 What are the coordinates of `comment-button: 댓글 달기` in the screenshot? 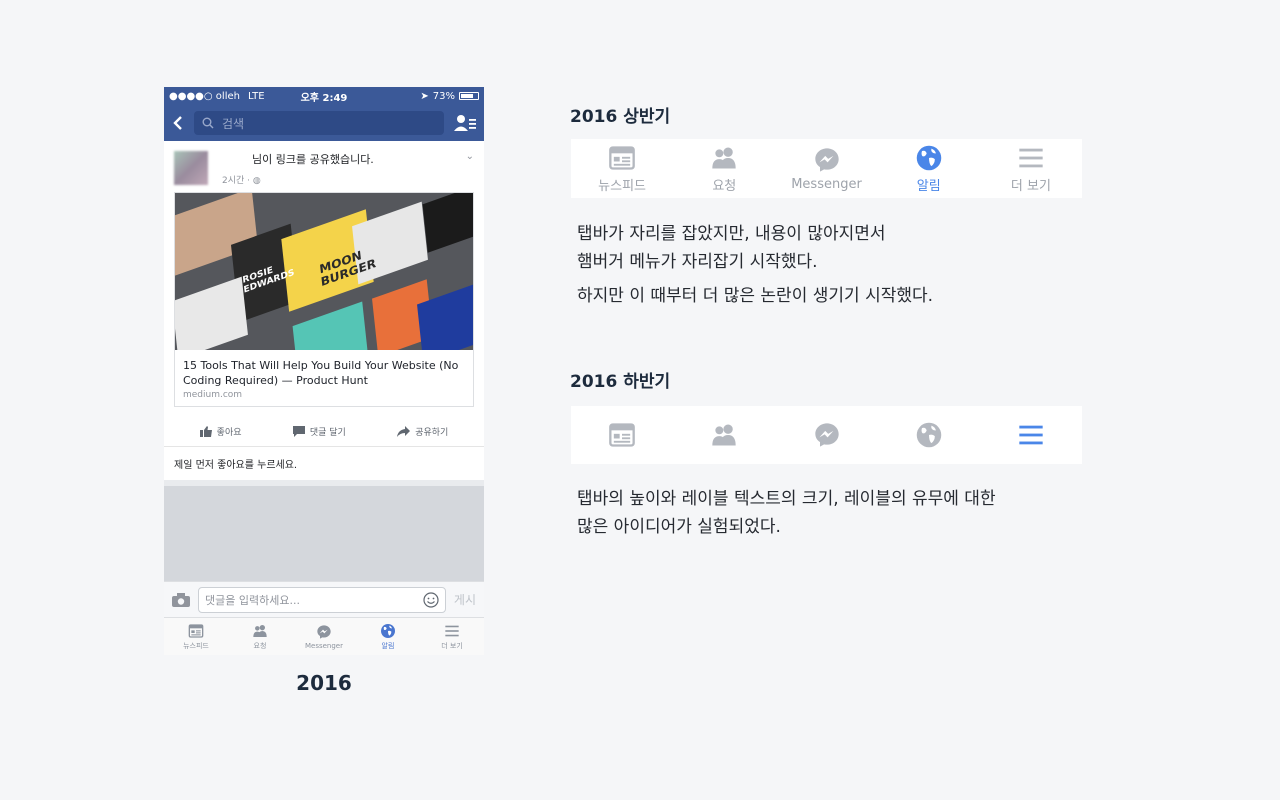 It's located at (319, 431).